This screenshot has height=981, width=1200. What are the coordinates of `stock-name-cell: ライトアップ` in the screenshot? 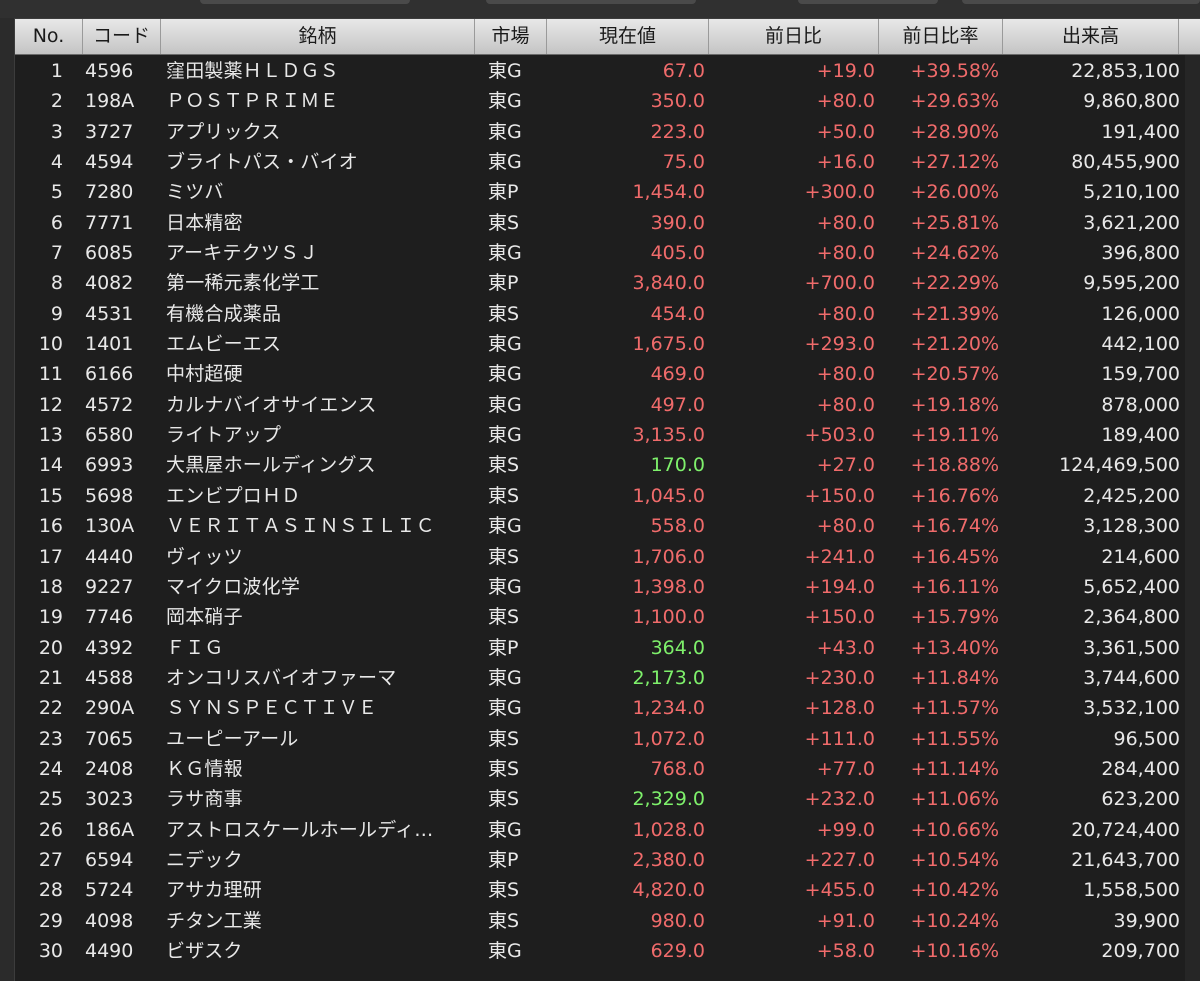 It's located at (224, 435).